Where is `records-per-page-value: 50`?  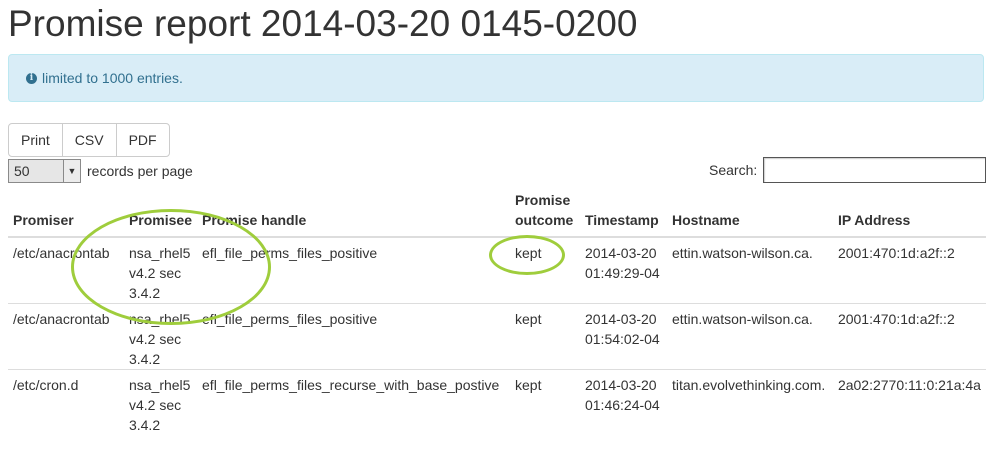
records-per-page-value: 50 is located at coordinates (22, 171).